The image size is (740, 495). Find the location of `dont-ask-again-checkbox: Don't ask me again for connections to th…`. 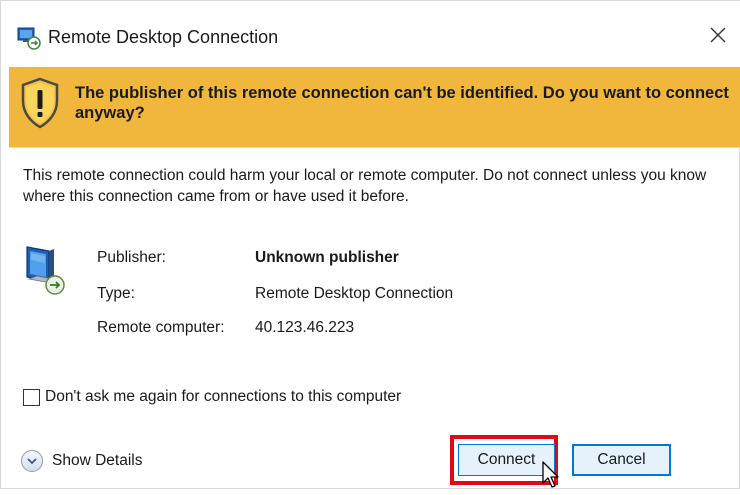

dont-ask-again-checkbox: Don't ask me again for connections to th… is located at coordinates (212, 397).